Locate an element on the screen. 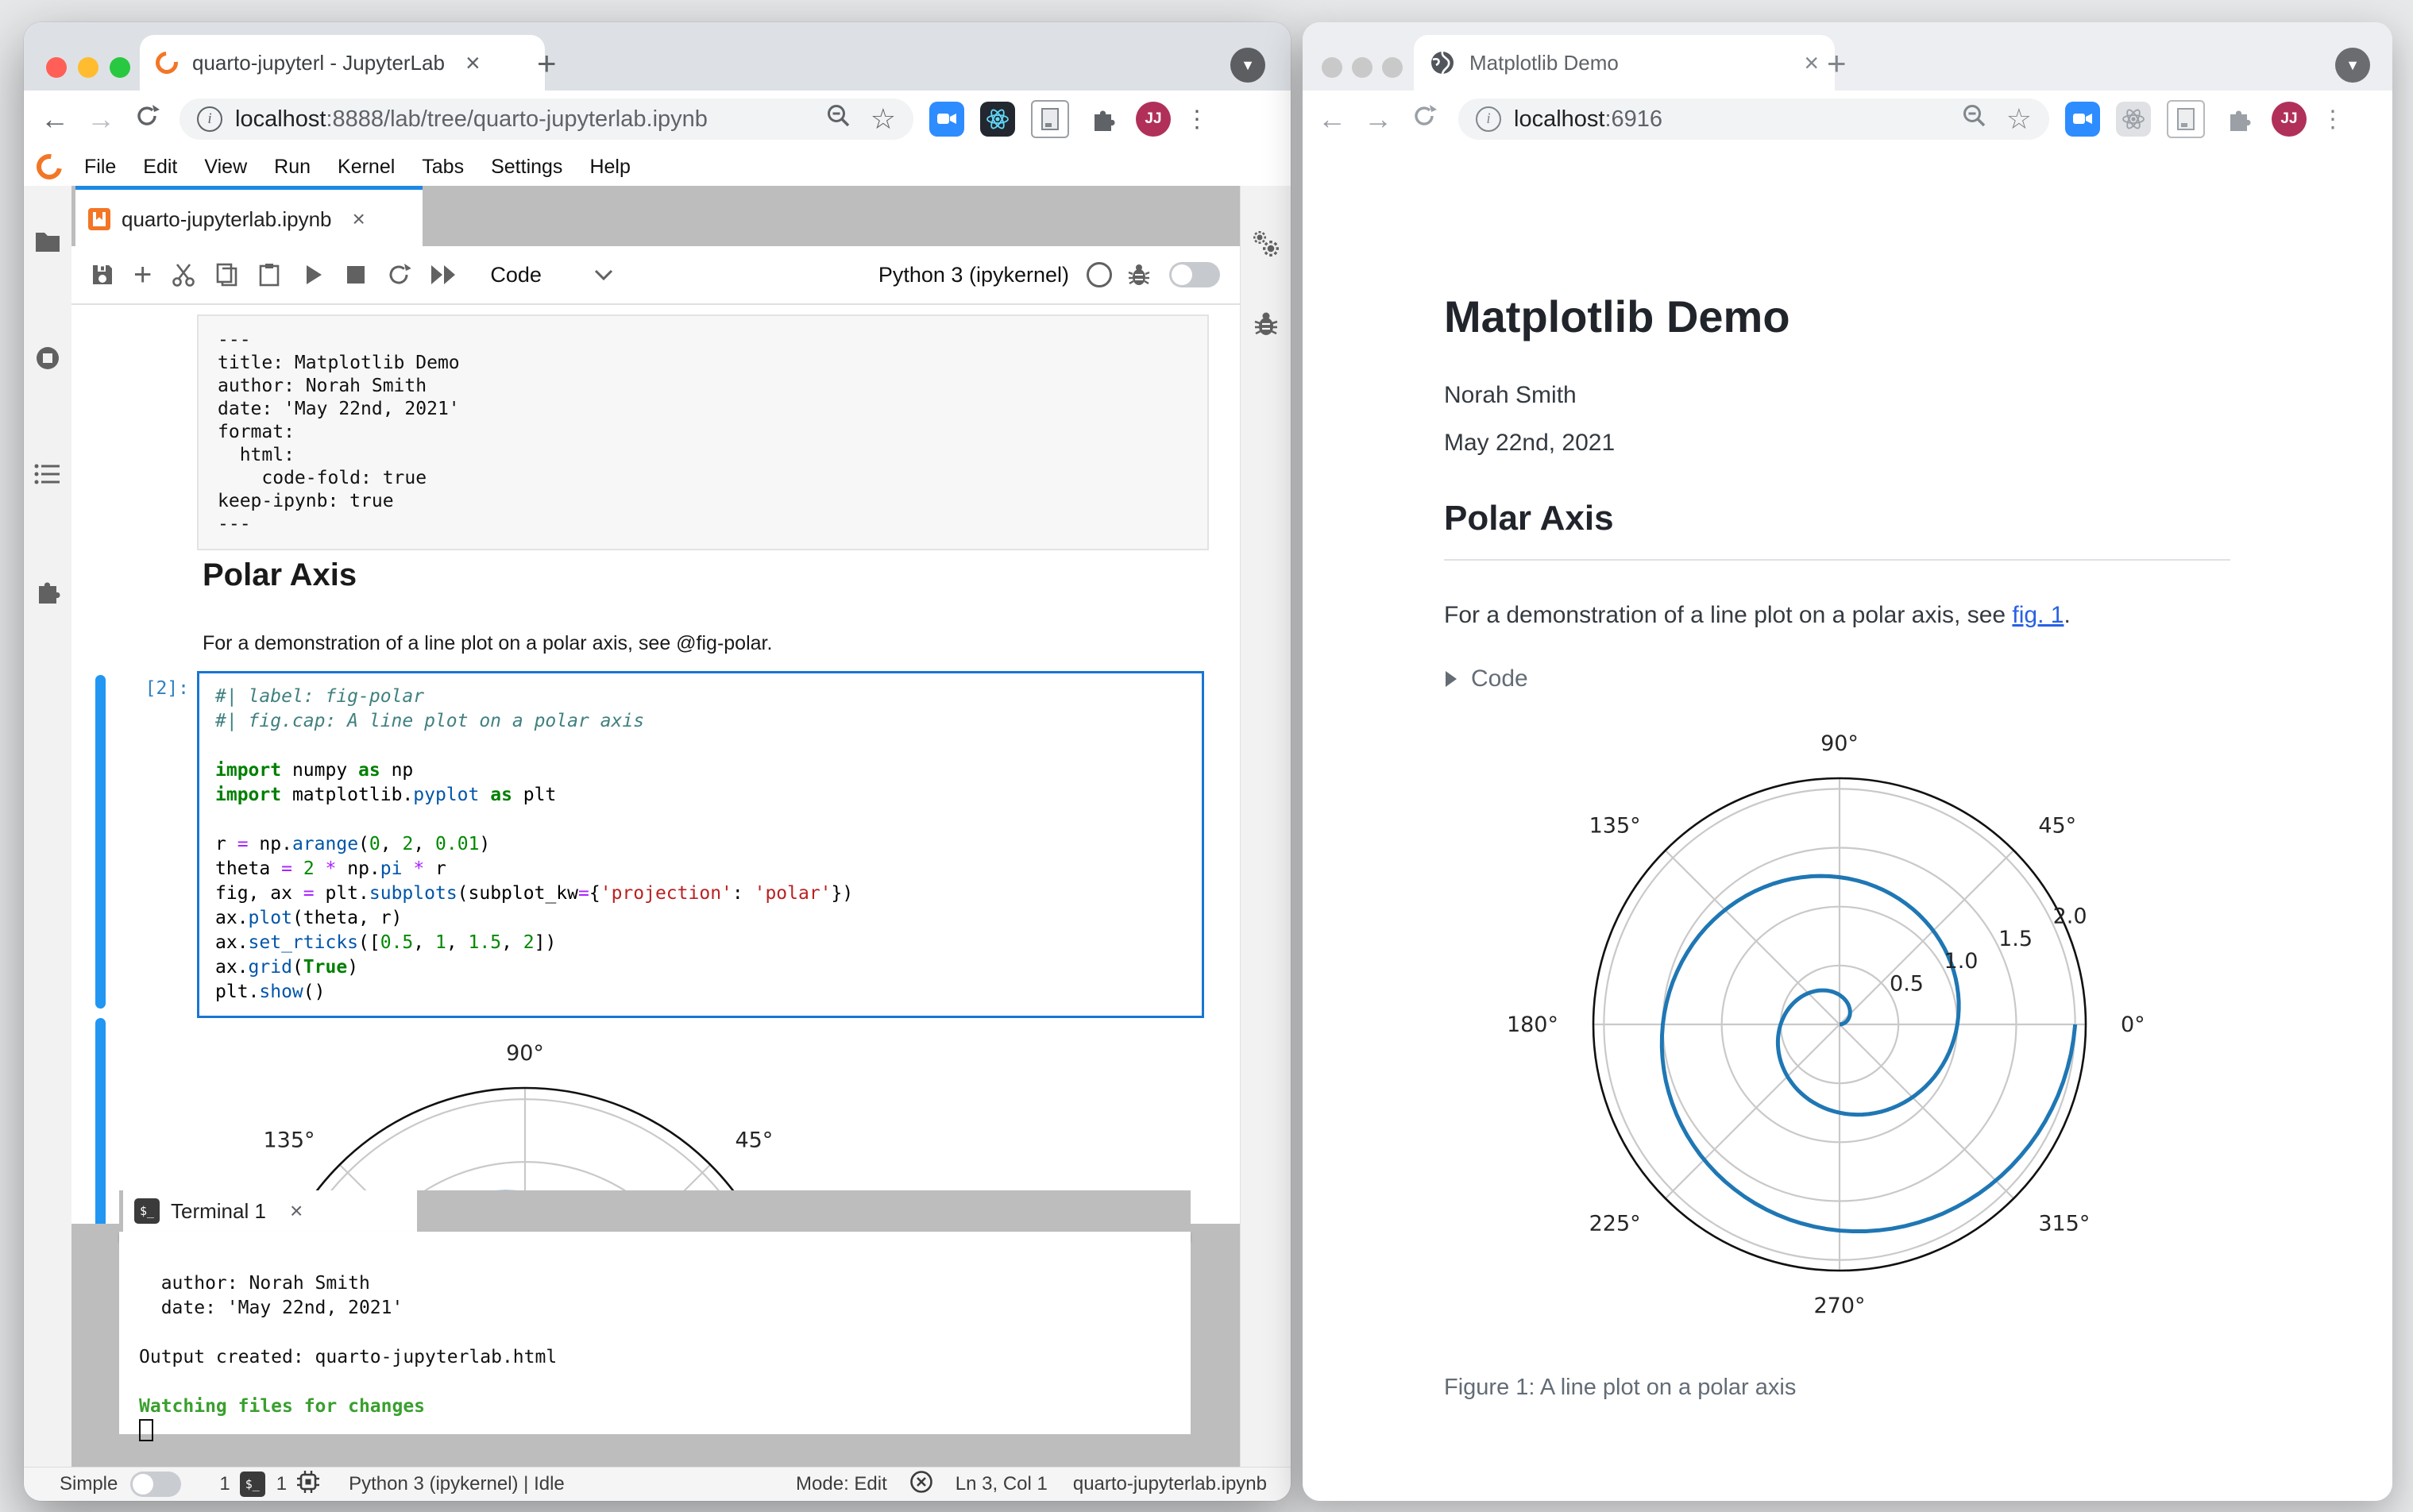  restart-kernel-button is located at coordinates (399, 275).